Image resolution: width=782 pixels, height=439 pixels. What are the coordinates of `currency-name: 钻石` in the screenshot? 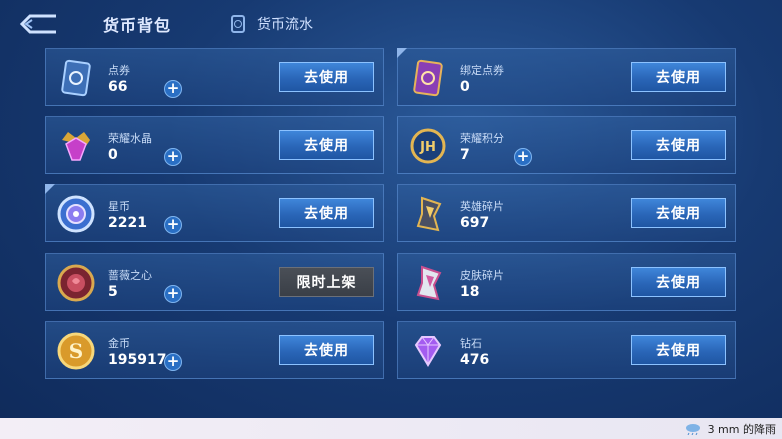 It's located at (471, 343).